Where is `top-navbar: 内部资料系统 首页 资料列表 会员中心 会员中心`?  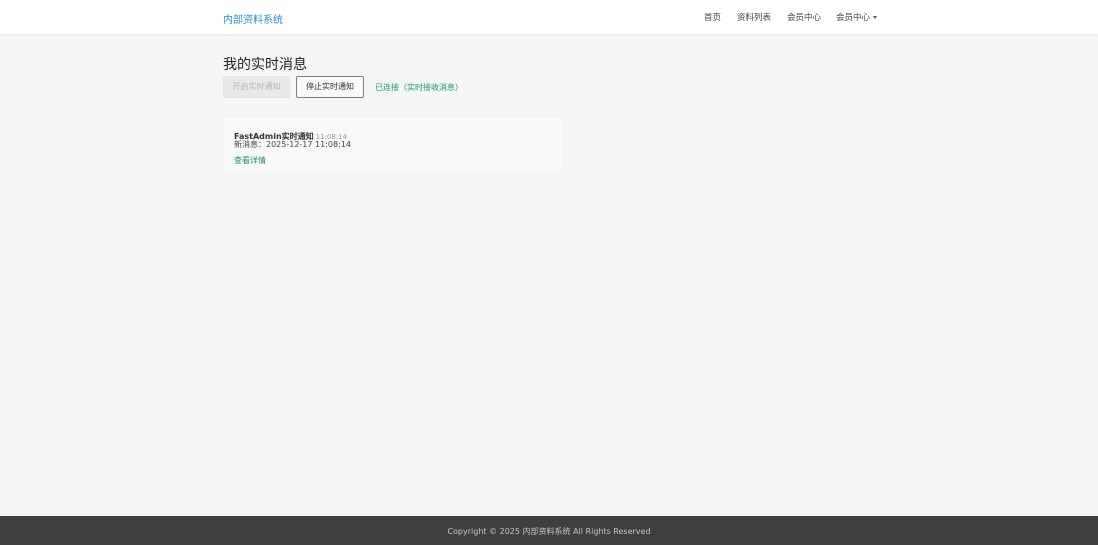 top-navbar: 内部资料系统 首页 资料列表 会员中心 会员中心 is located at coordinates (549, 17).